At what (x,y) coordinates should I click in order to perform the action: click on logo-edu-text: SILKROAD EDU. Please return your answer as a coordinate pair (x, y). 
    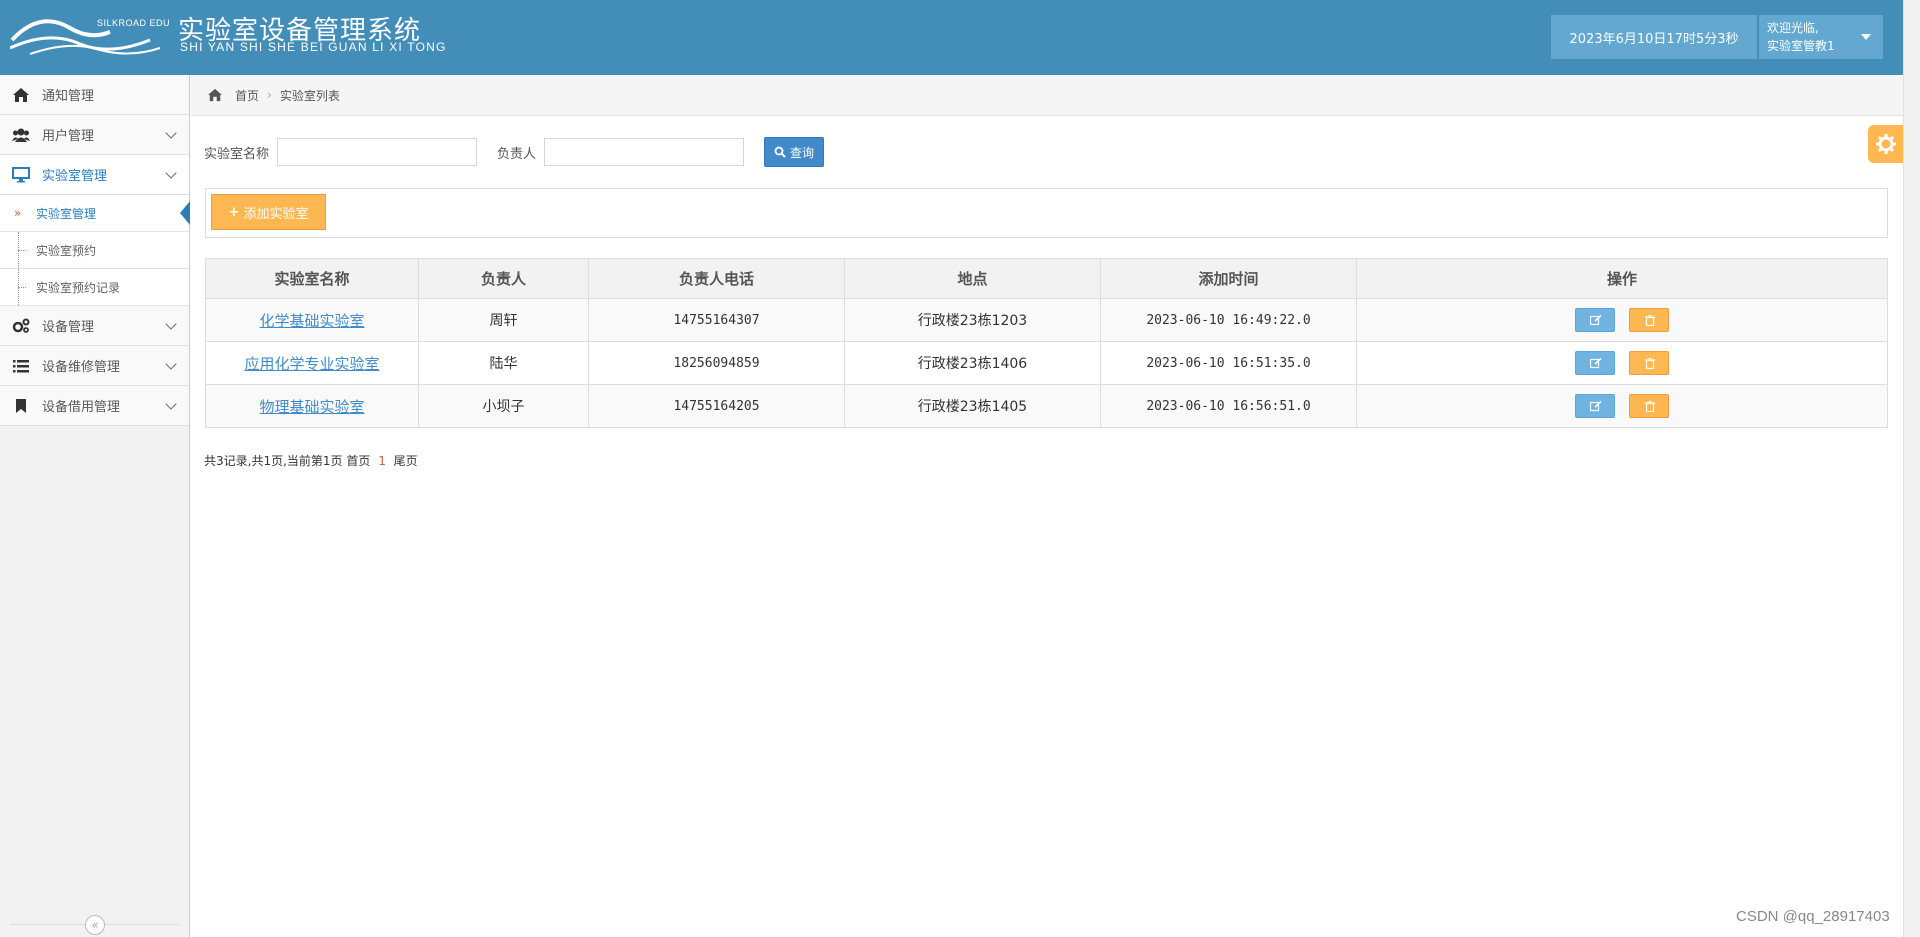
    Looking at the image, I should click on (134, 23).